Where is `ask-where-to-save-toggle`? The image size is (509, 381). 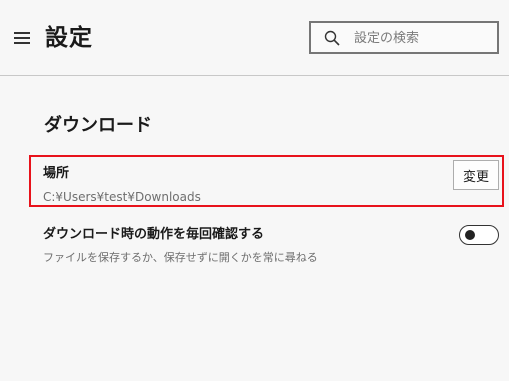
ask-where-to-save-toggle is located at coordinates (479, 235).